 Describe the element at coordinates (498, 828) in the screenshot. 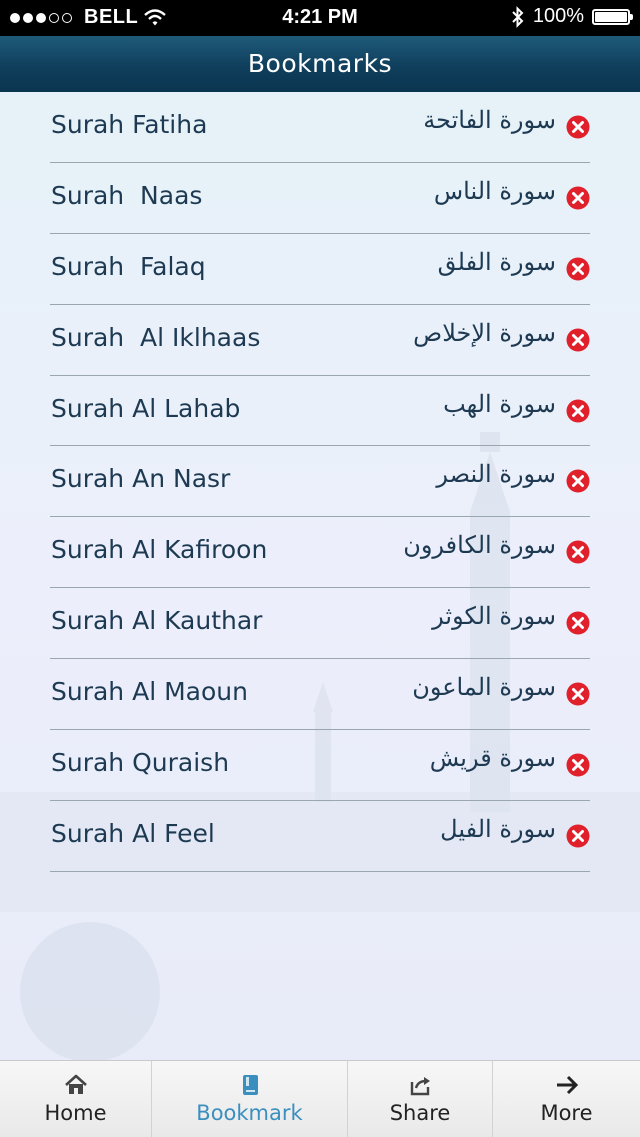

I see `surah-arabic-name: سورة الفيل` at that location.